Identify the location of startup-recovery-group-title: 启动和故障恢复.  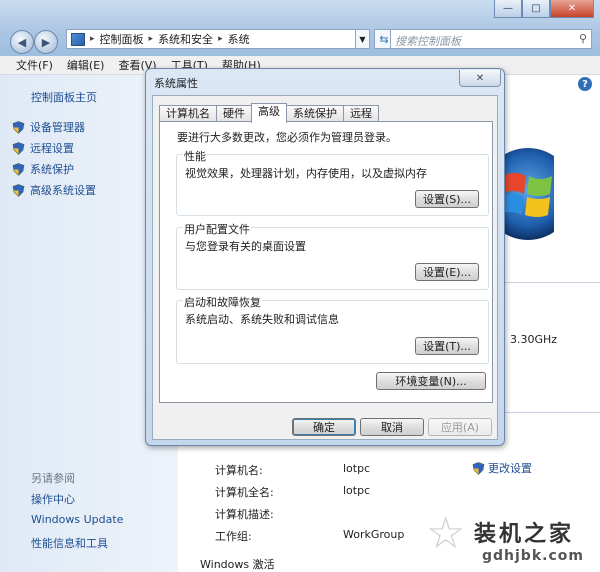
(222, 302).